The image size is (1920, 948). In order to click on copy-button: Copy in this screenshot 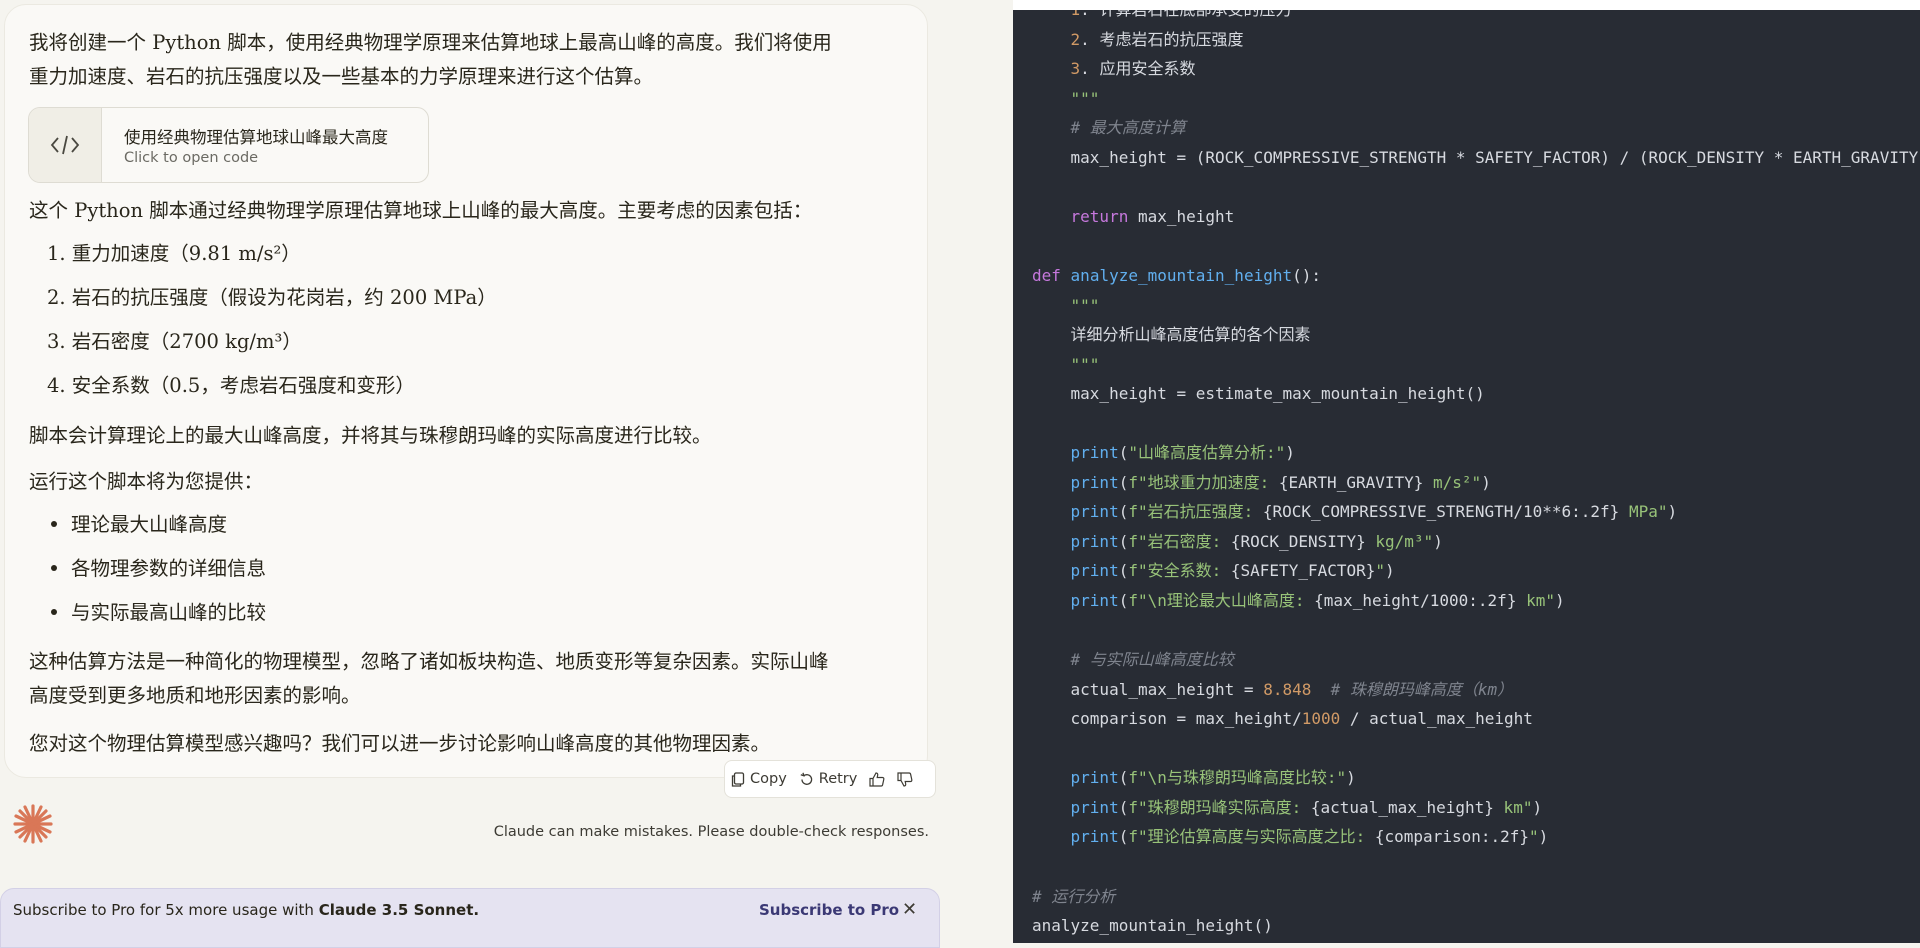, I will do `click(759, 779)`.